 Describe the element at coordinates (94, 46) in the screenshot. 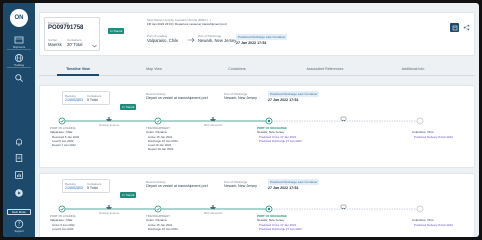

I see `chevron-down-icon` at that location.